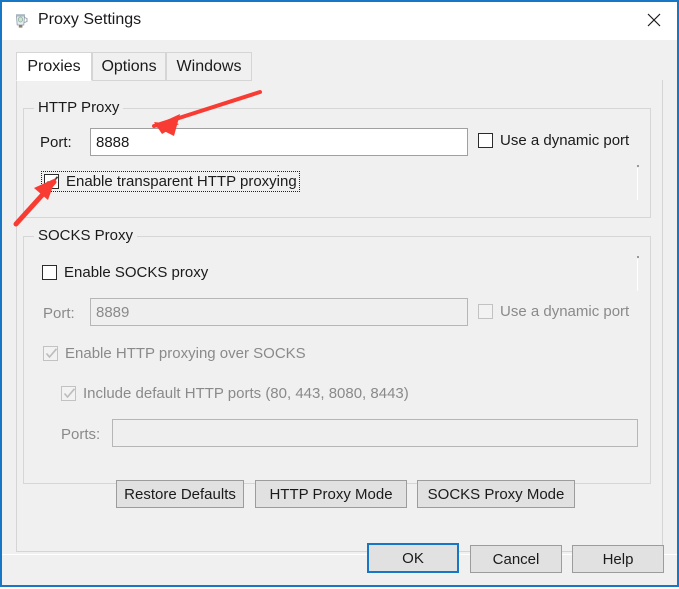  I want to click on socks-group-grip, so click(637, 275).